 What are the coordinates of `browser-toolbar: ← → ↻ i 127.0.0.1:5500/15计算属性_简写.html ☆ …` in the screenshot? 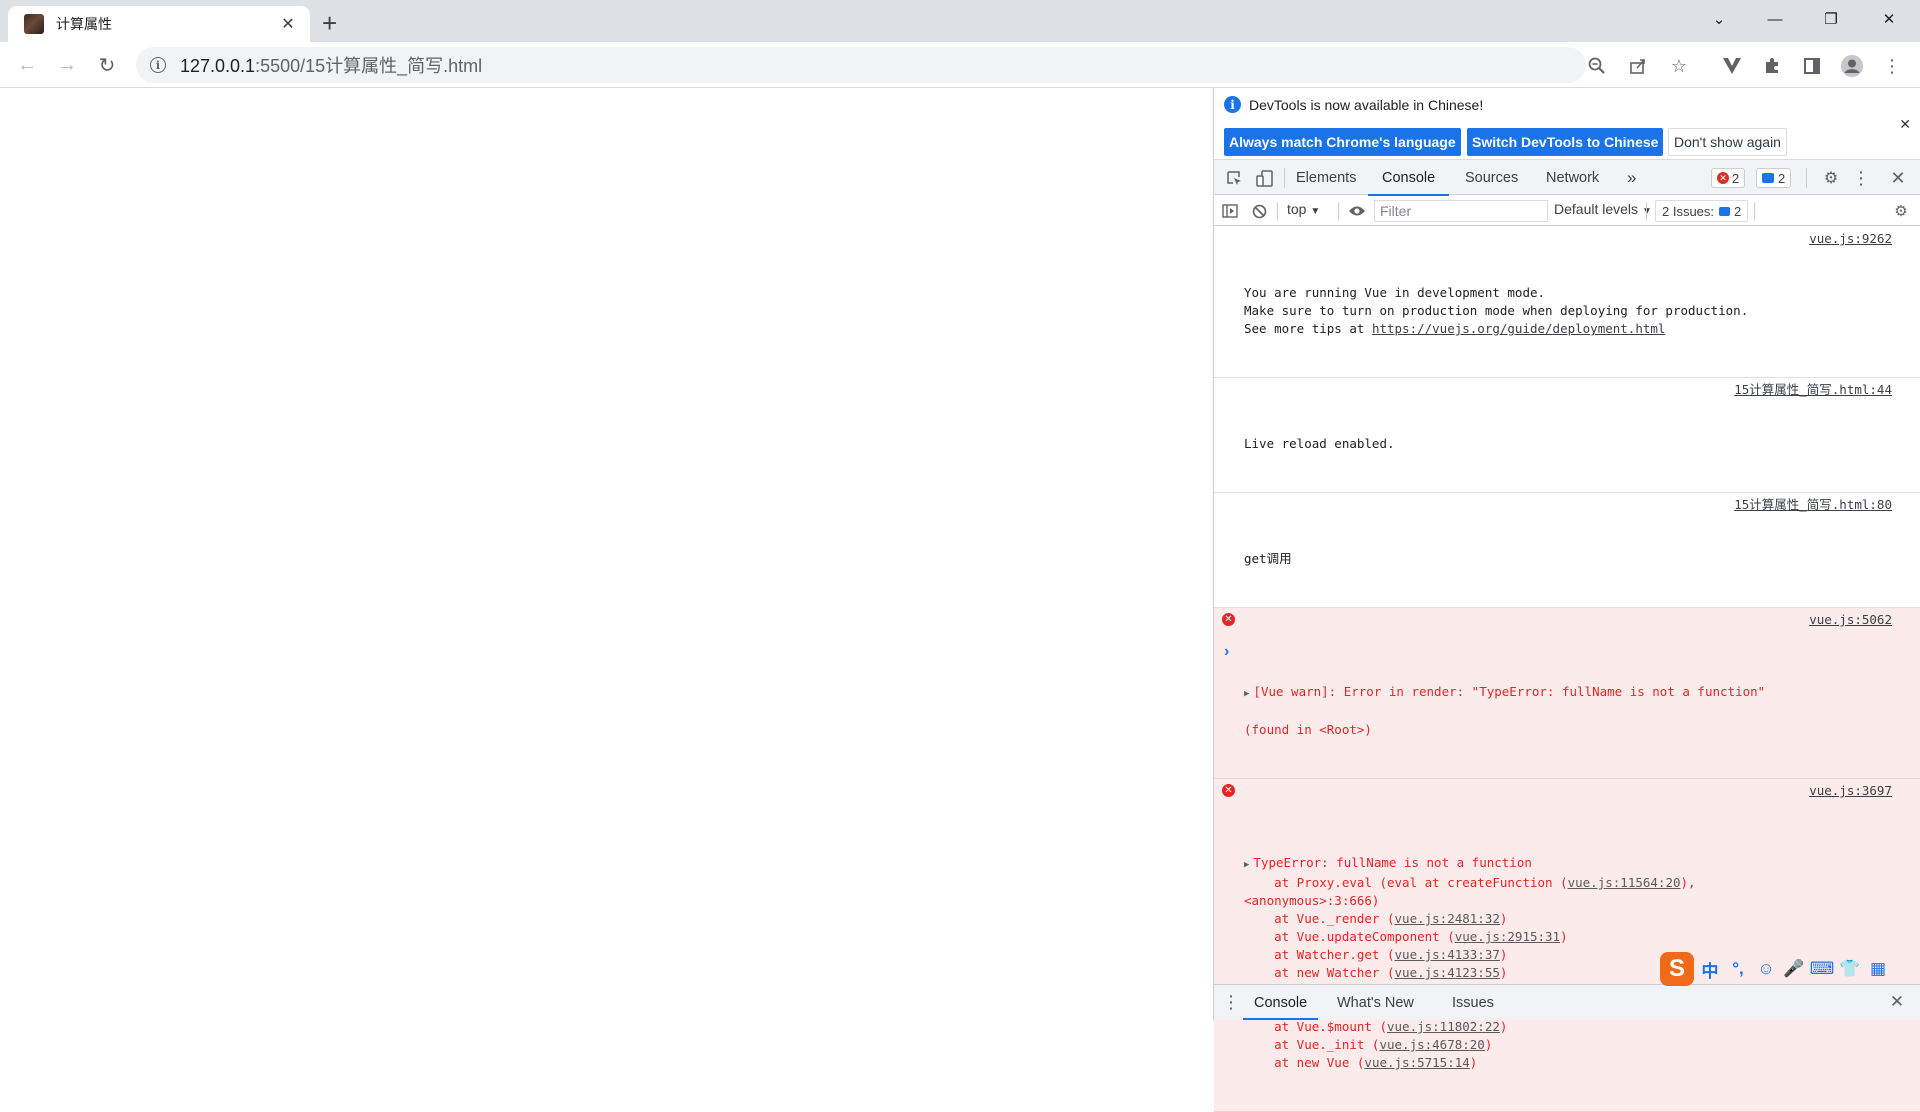 It's located at (960, 65).